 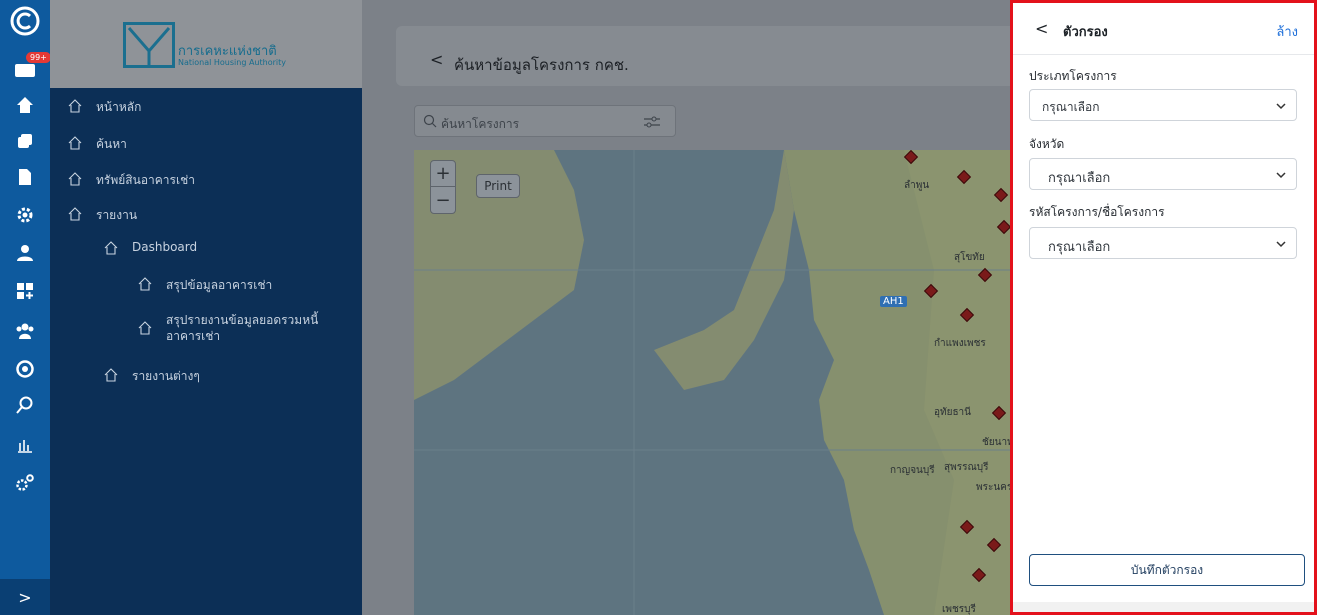 What do you see at coordinates (25, 307) in the screenshot?
I see `icon-rail: 99+ >` at bounding box center [25, 307].